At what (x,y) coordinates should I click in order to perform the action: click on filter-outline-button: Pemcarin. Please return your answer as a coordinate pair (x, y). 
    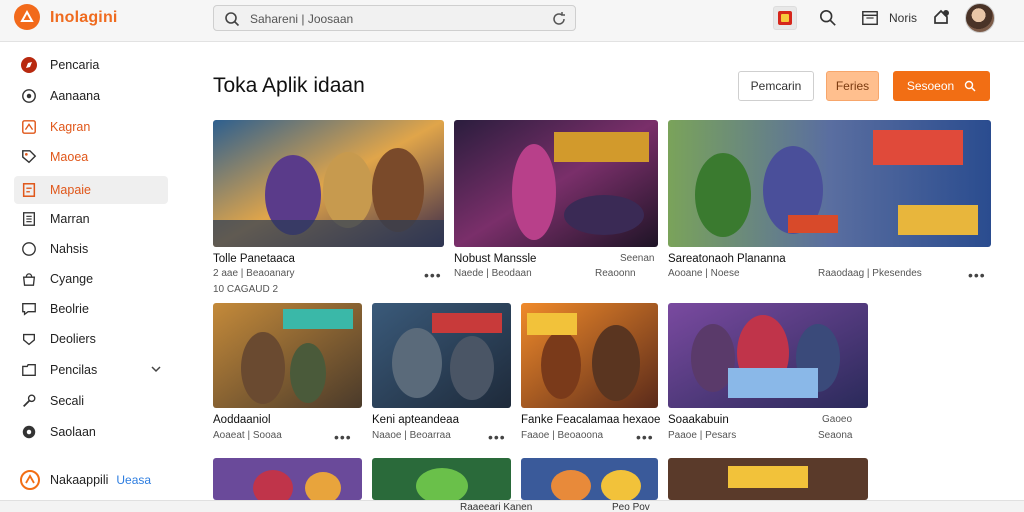
    Looking at the image, I should click on (776, 86).